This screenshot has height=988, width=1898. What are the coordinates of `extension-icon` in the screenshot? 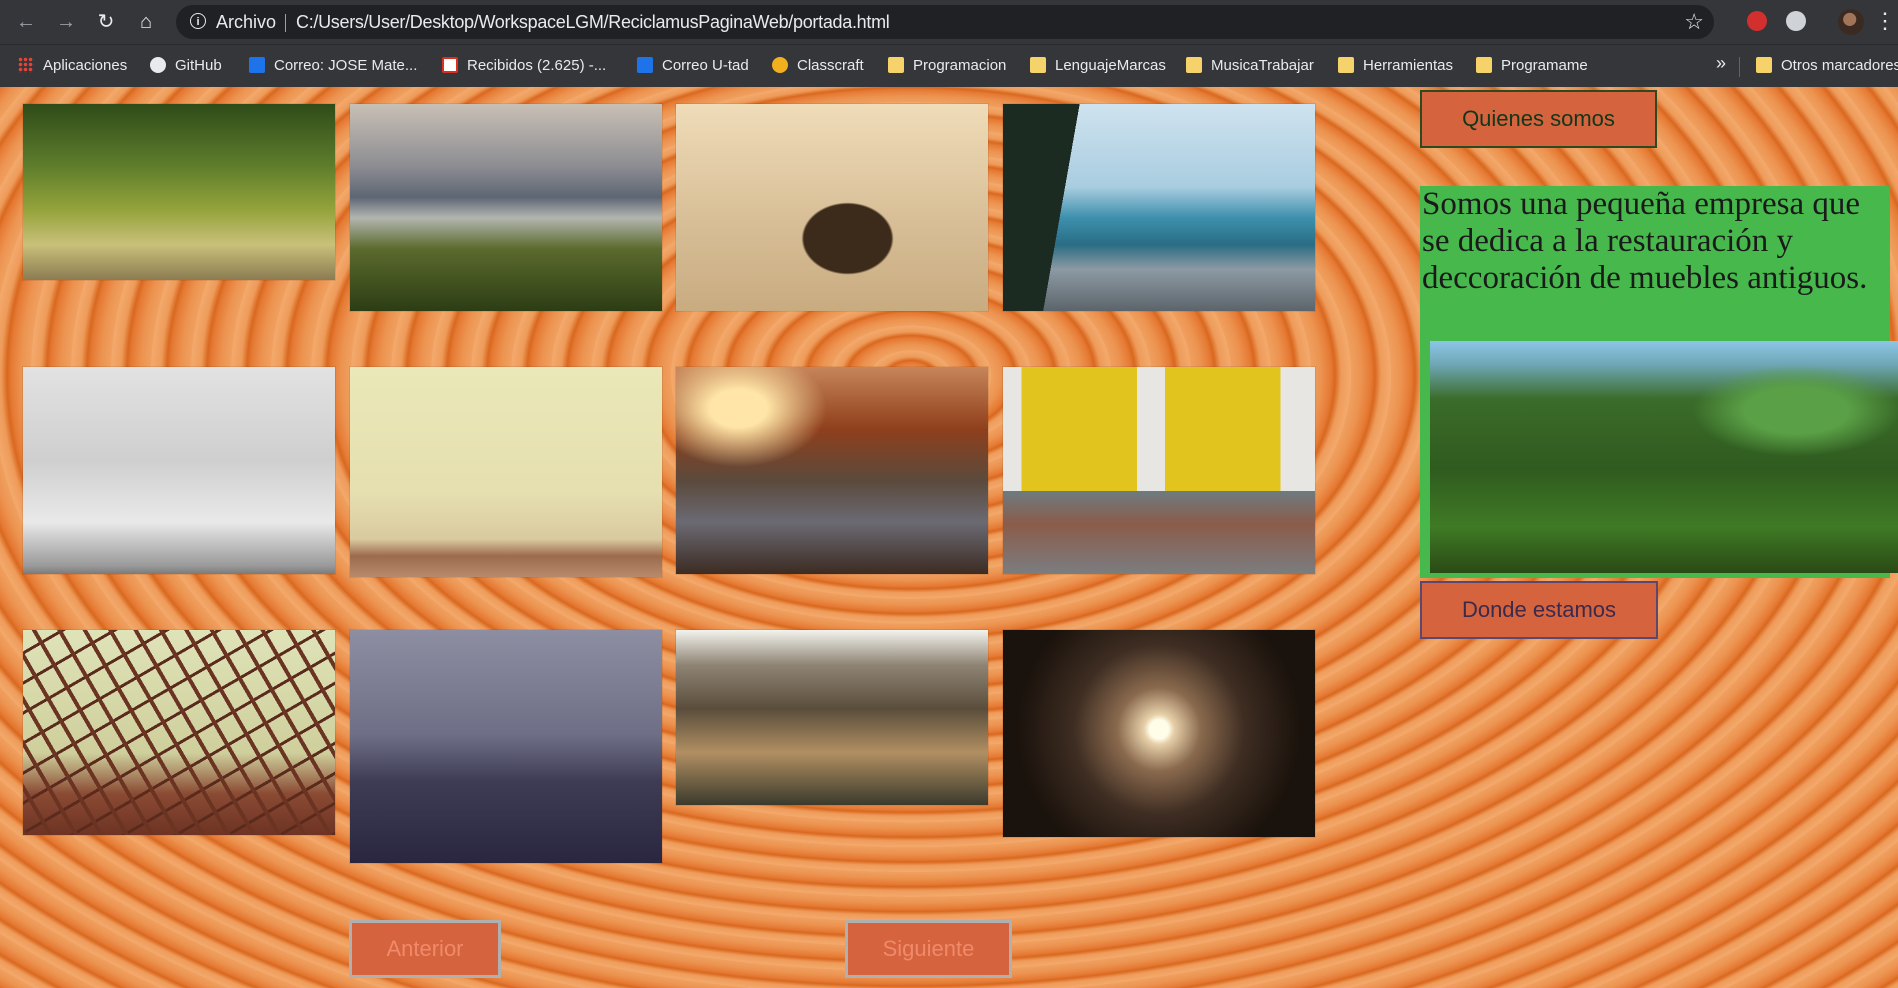 It's located at (1796, 21).